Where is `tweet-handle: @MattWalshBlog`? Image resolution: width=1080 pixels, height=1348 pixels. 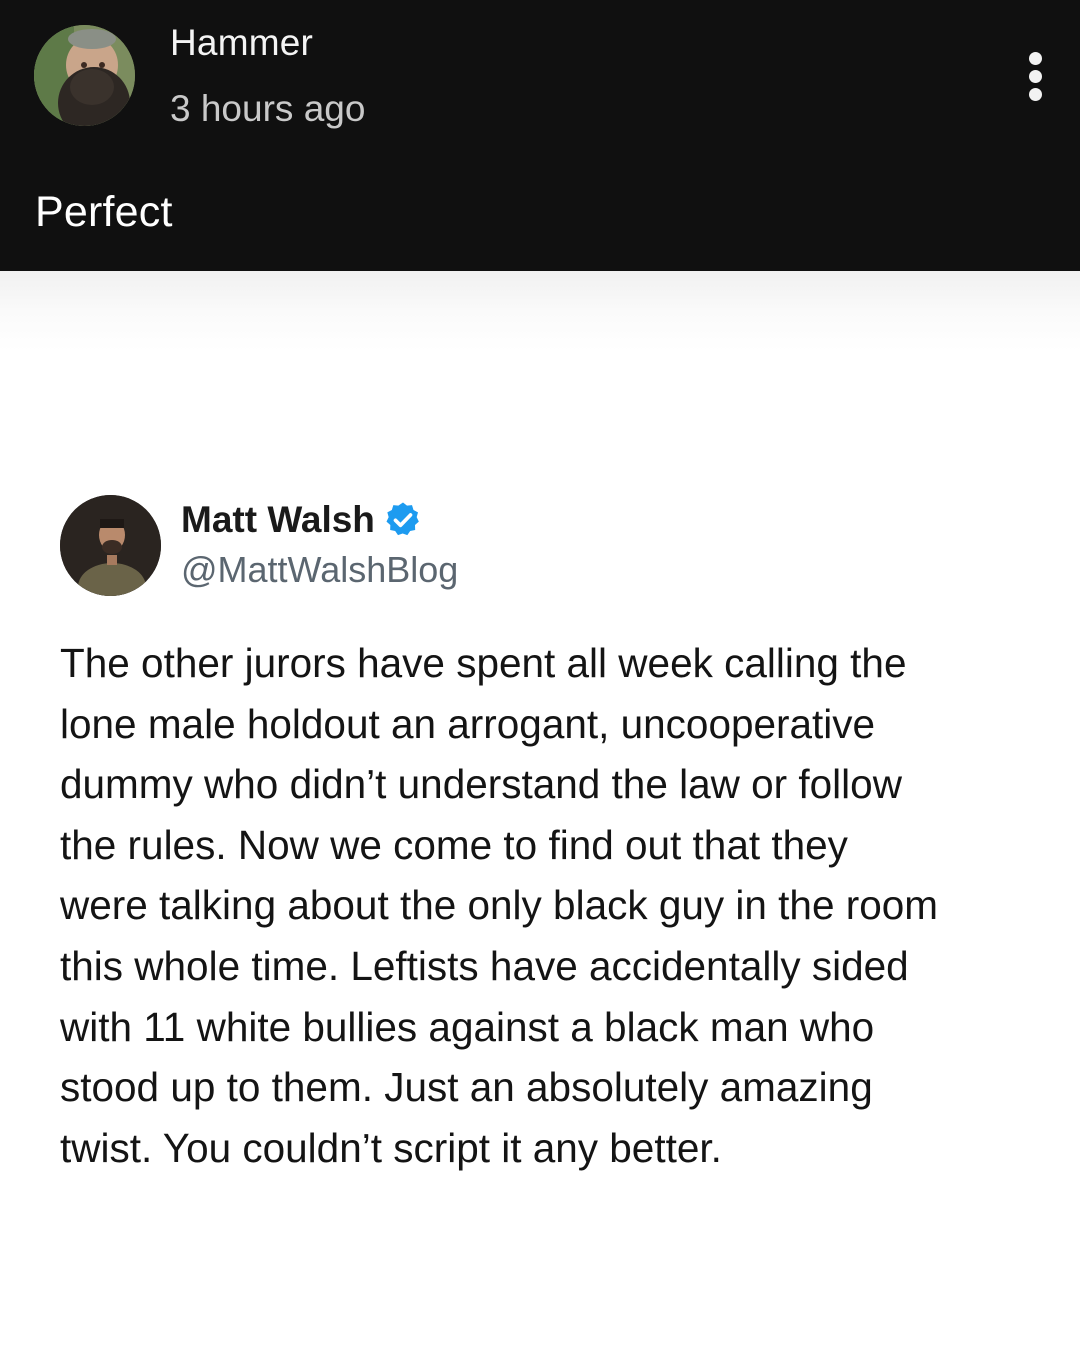 tweet-handle: @MattWalshBlog is located at coordinates (320, 569).